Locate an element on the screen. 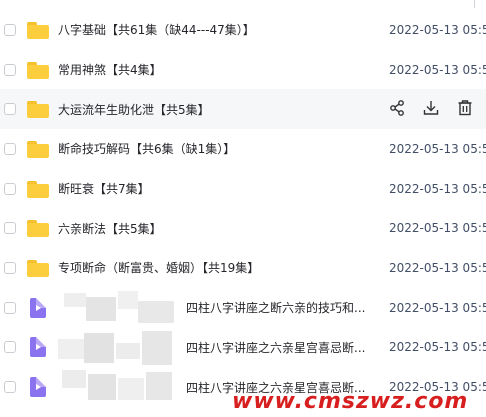 Image resolution: width=486 pixels, height=417 pixels. trash-icon is located at coordinates (465, 108).